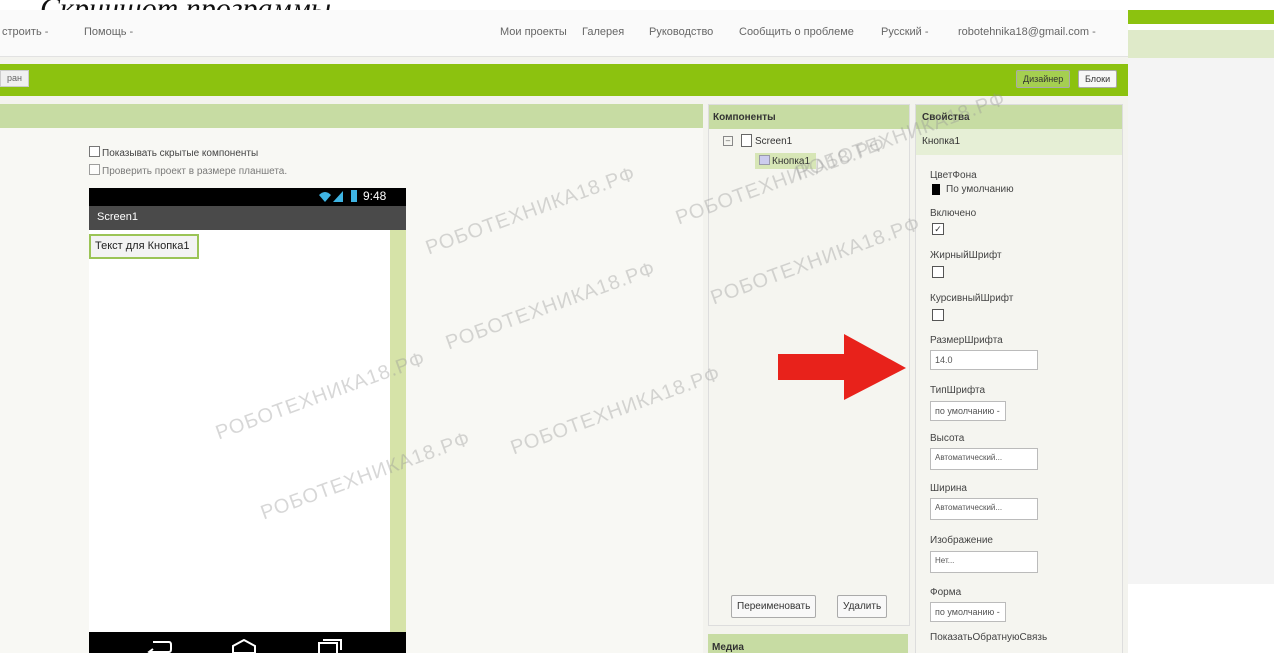 The image size is (1274, 653). Describe the element at coordinates (195, 171) in the screenshot. I see `tablet-preview-label: Проверить проект в размере планшета.` at that location.